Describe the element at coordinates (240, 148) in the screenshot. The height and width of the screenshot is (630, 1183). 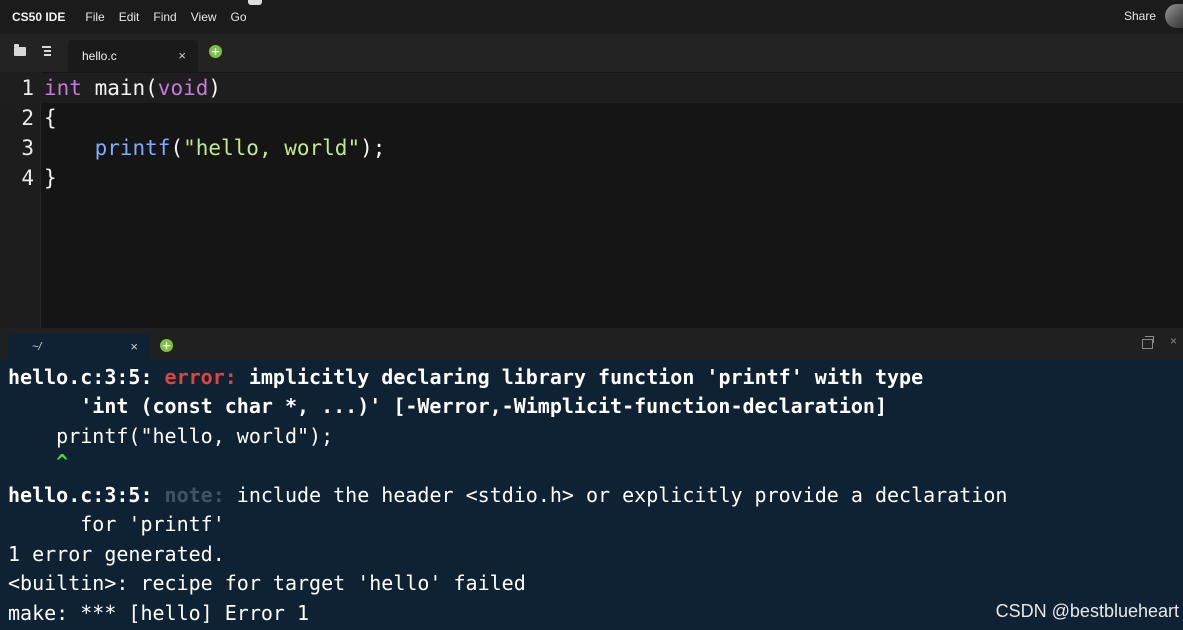
I see `code-text: printf("hello, world");` at that location.